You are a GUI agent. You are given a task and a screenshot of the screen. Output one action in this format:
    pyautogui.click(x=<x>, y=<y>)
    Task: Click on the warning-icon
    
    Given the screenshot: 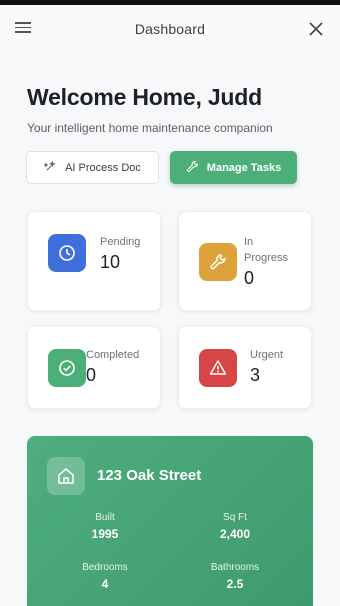 What is the action you would take?
    pyautogui.click(x=218, y=368)
    